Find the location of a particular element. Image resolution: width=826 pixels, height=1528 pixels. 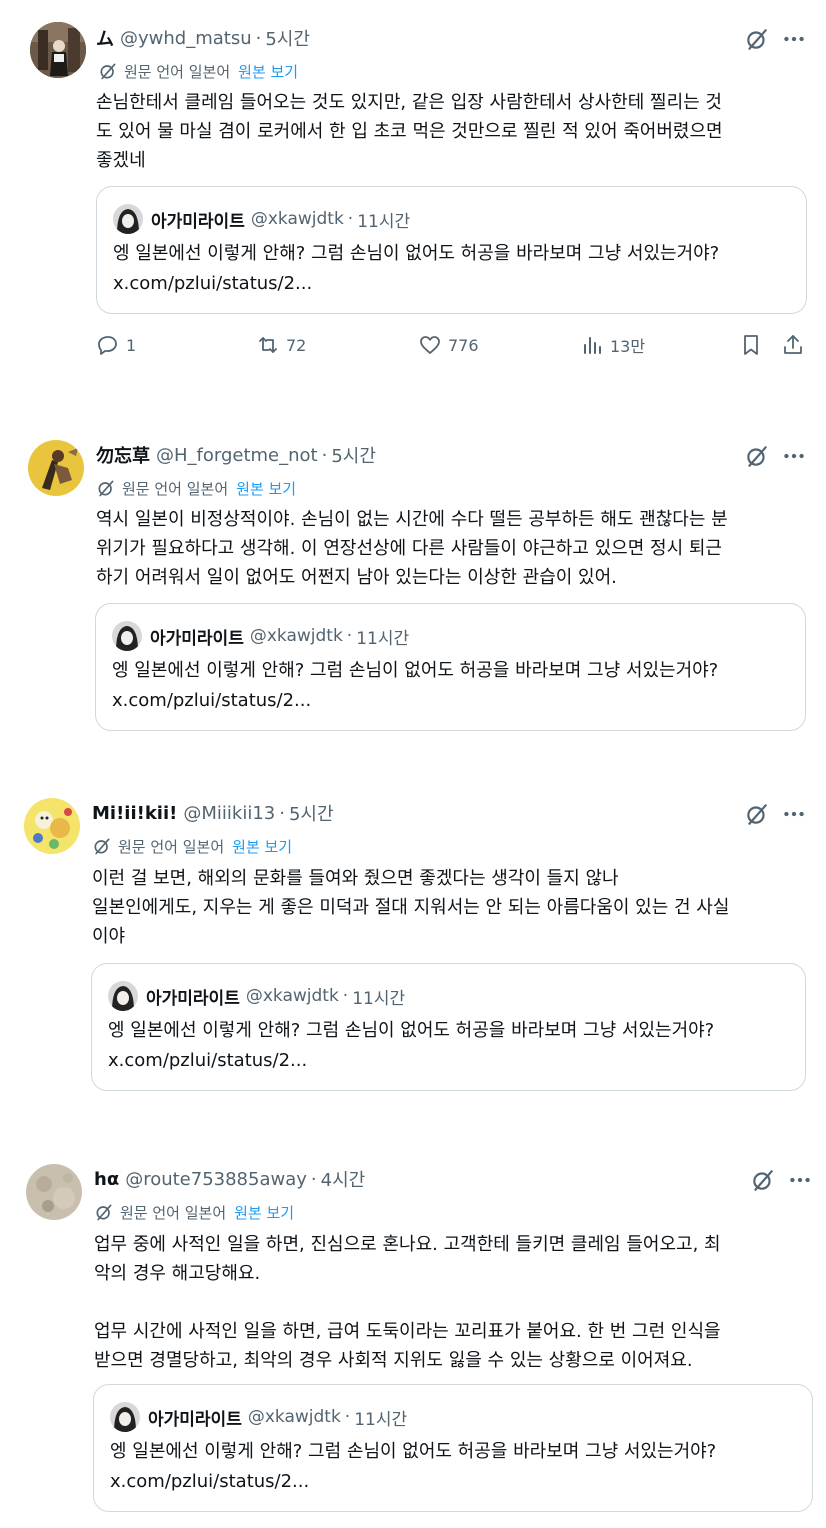

user-handle: @route753885away is located at coordinates (216, 1179).